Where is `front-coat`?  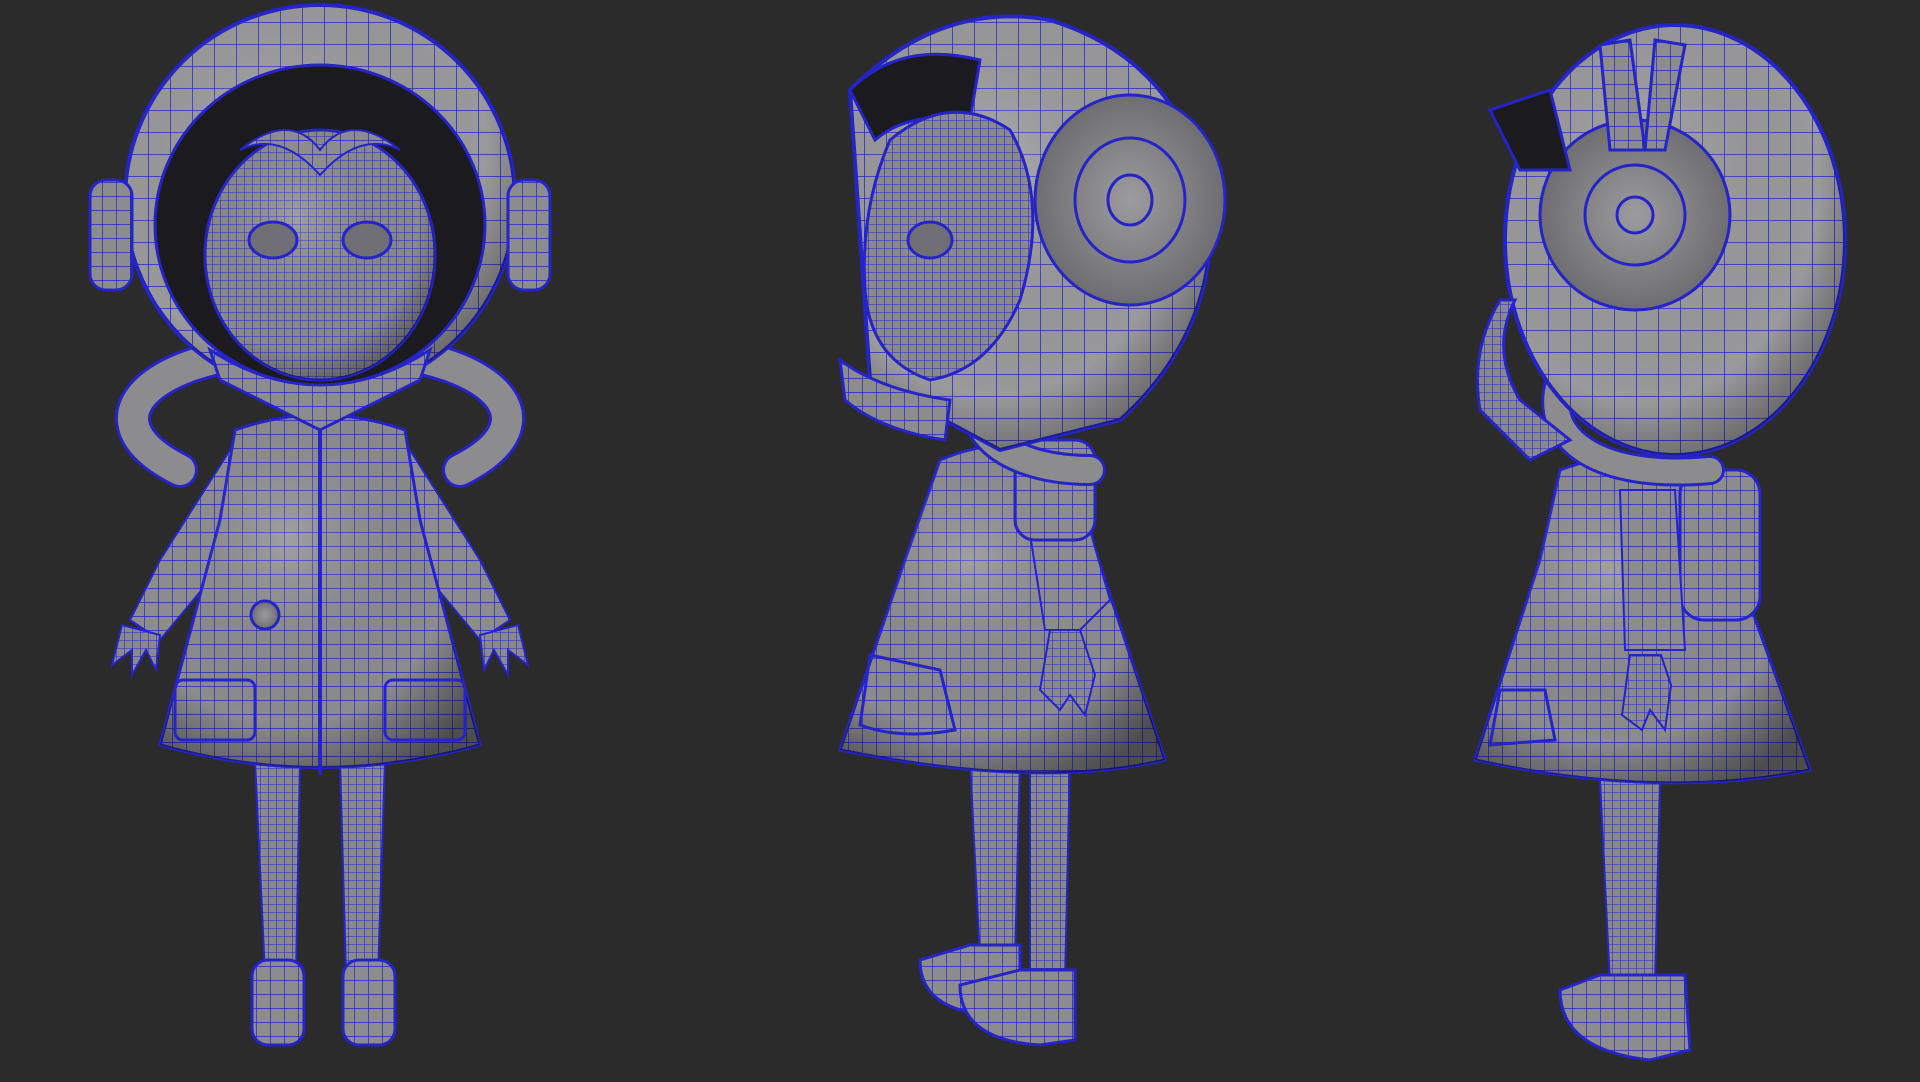
front-coat is located at coordinates (320, 594).